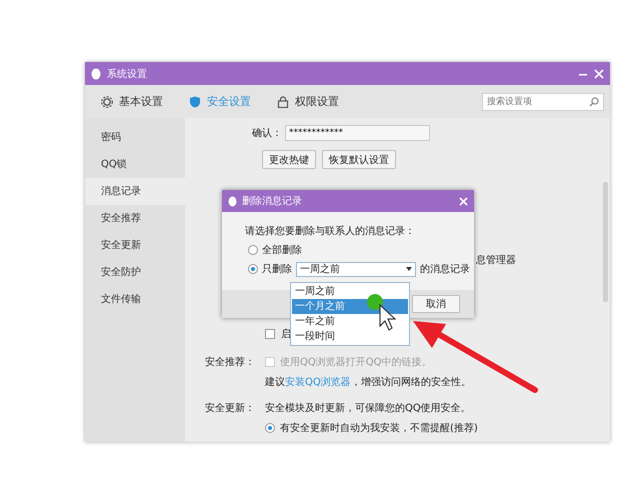 The width and height of the screenshot is (640, 480). What do you see at coordinates (289, 159) in the screenshot?
I see `action-button: 更改热键` at bounding box center [289, 159].